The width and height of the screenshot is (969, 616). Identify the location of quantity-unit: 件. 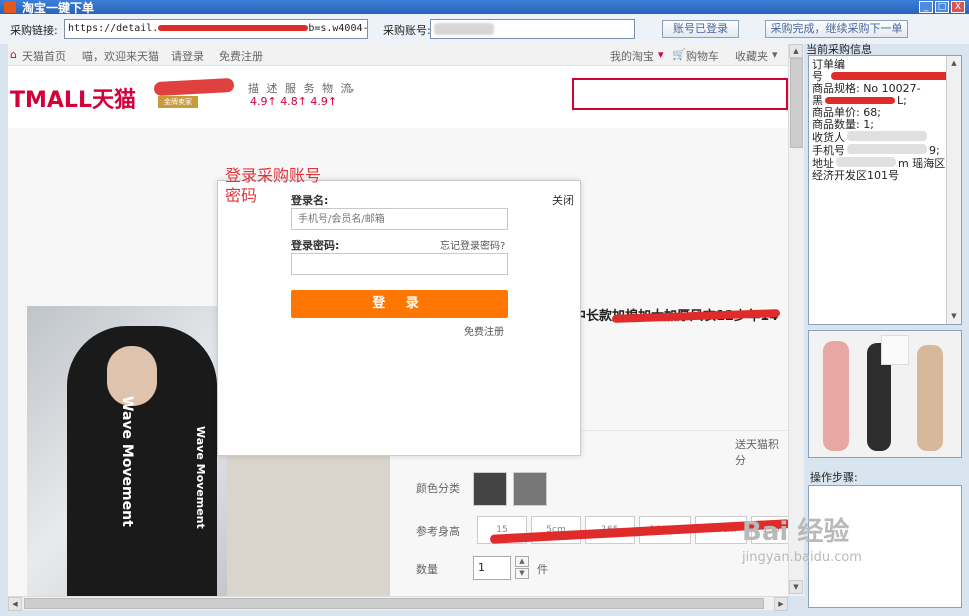
(542, 569).